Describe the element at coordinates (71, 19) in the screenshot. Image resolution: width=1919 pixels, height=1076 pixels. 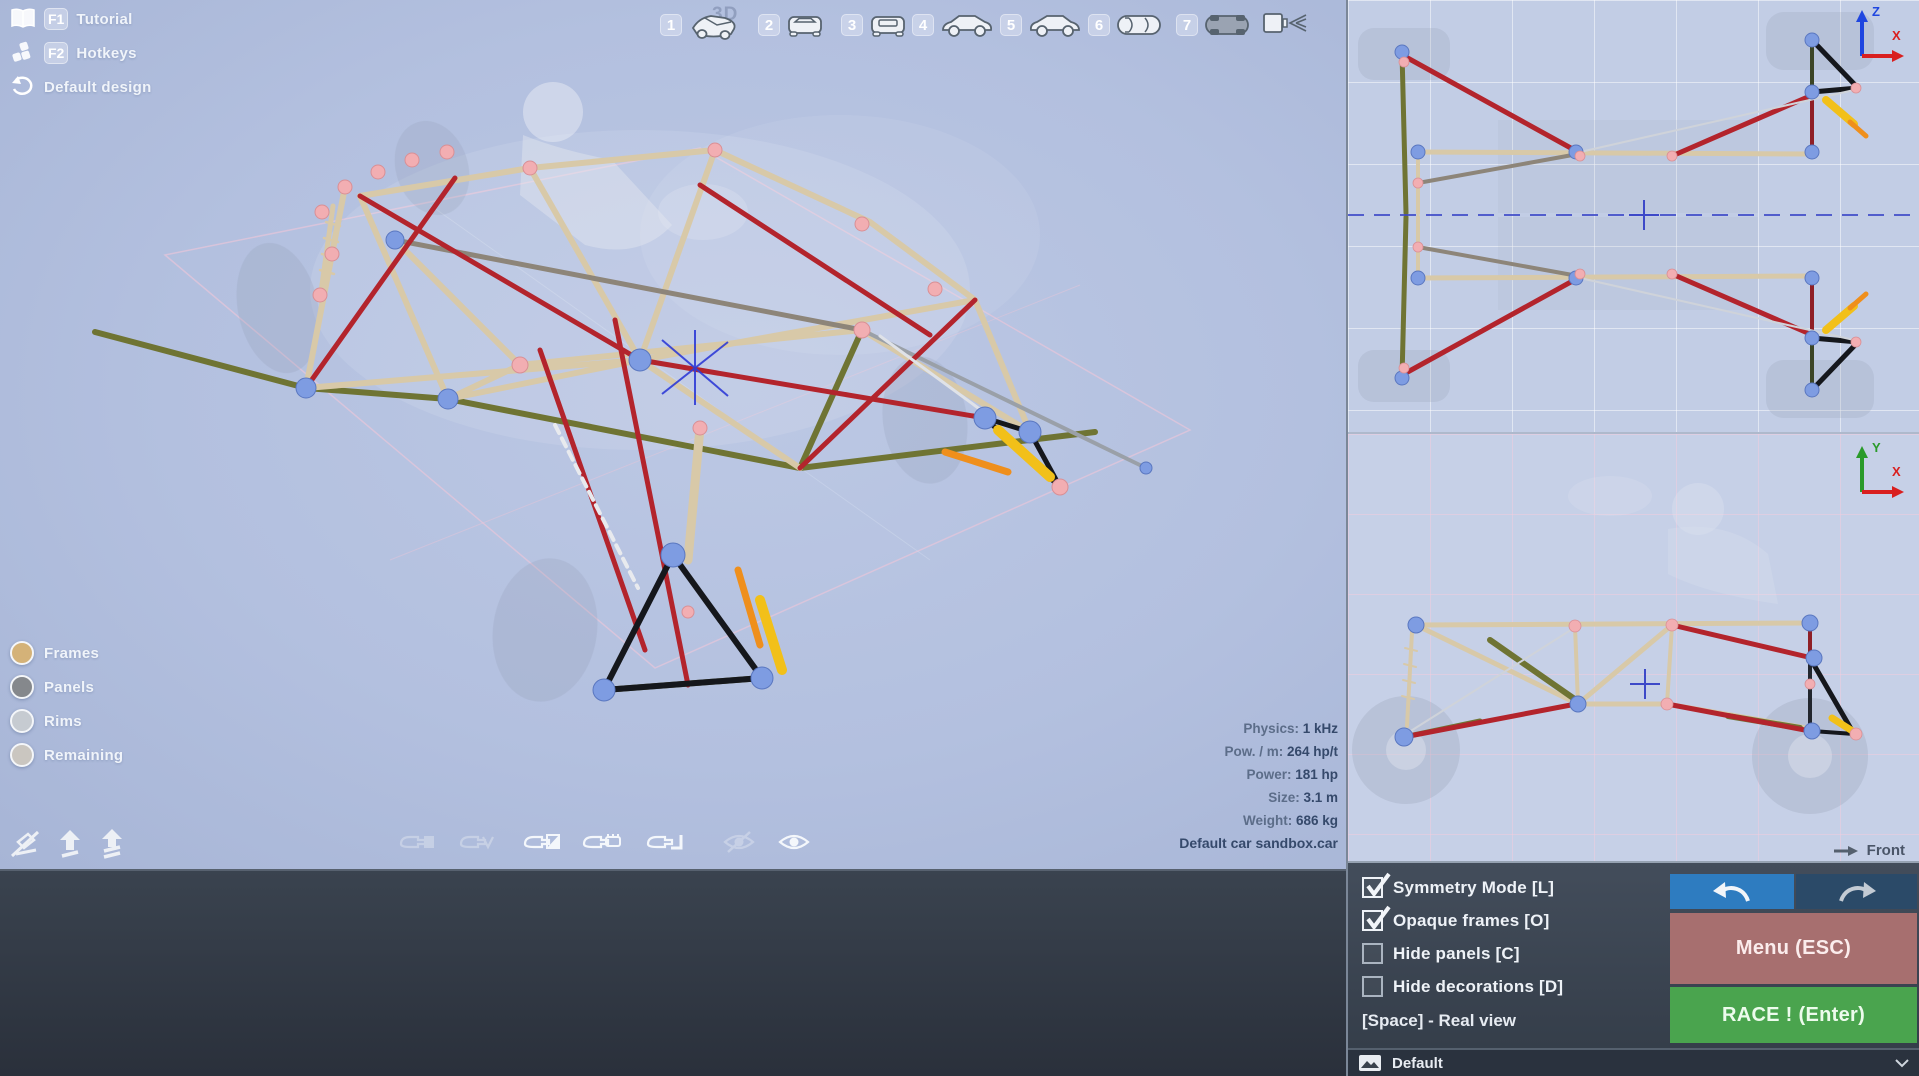
I see `tutorial-button: F1 Tutorial` at that location.